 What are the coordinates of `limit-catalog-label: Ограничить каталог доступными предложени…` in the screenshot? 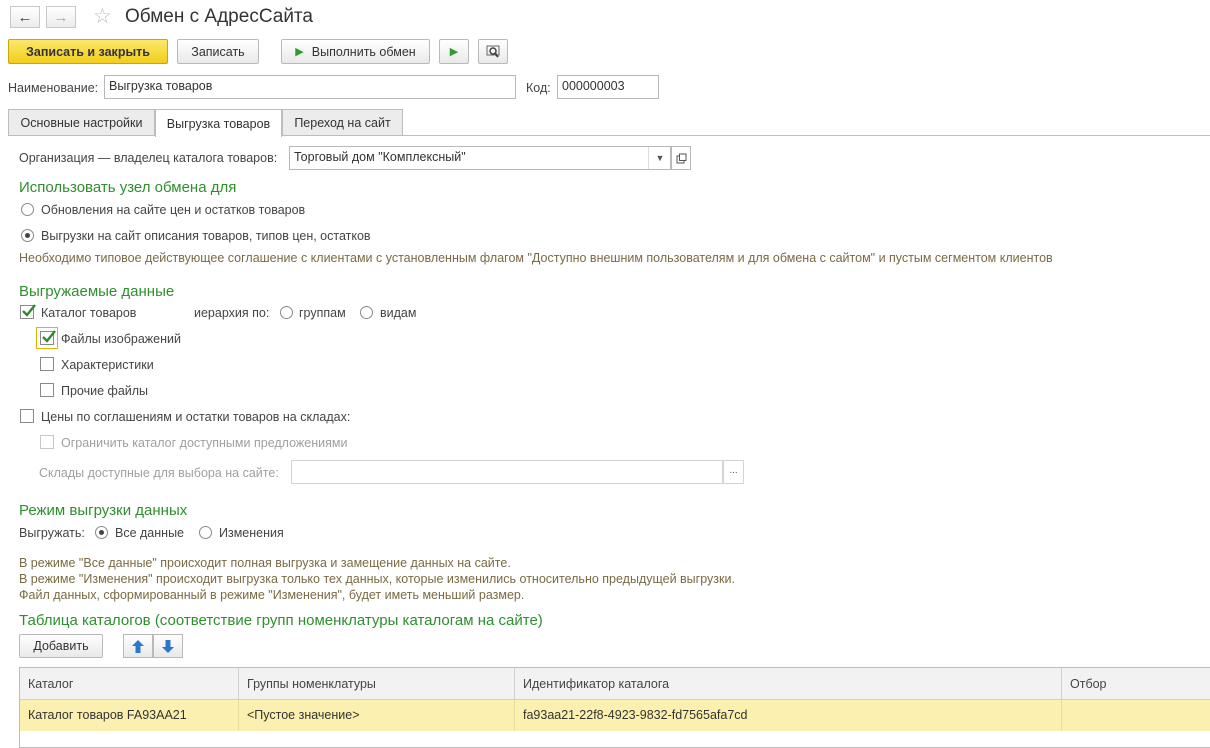 It's located at (204, 443).